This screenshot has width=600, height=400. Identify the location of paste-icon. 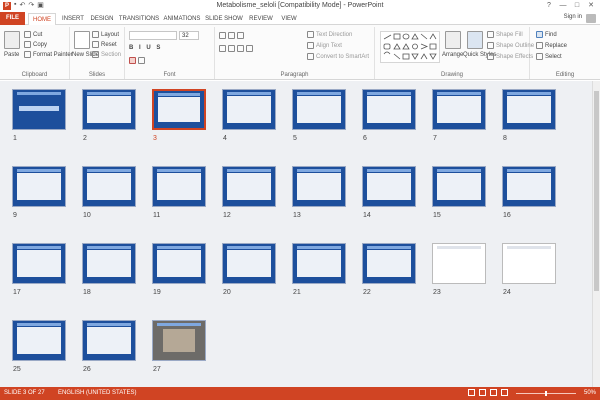
(12, 40).